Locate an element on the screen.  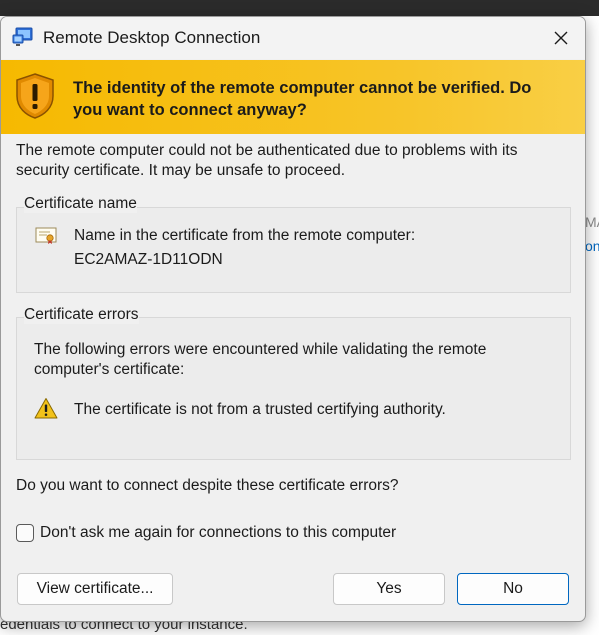
background-text-fragment: MA is located at coordinates (592, 222).